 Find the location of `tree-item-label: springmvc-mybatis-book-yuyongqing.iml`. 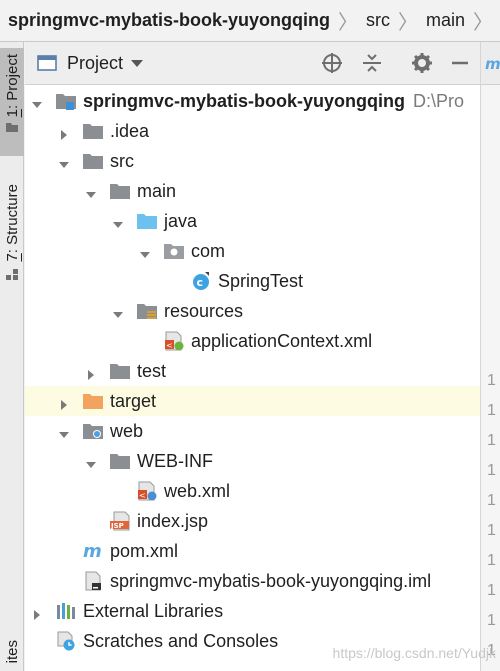

tree-item-label: springmvc-mybatis-book-yuyongqing.iml is located at coordinates (270, 581).